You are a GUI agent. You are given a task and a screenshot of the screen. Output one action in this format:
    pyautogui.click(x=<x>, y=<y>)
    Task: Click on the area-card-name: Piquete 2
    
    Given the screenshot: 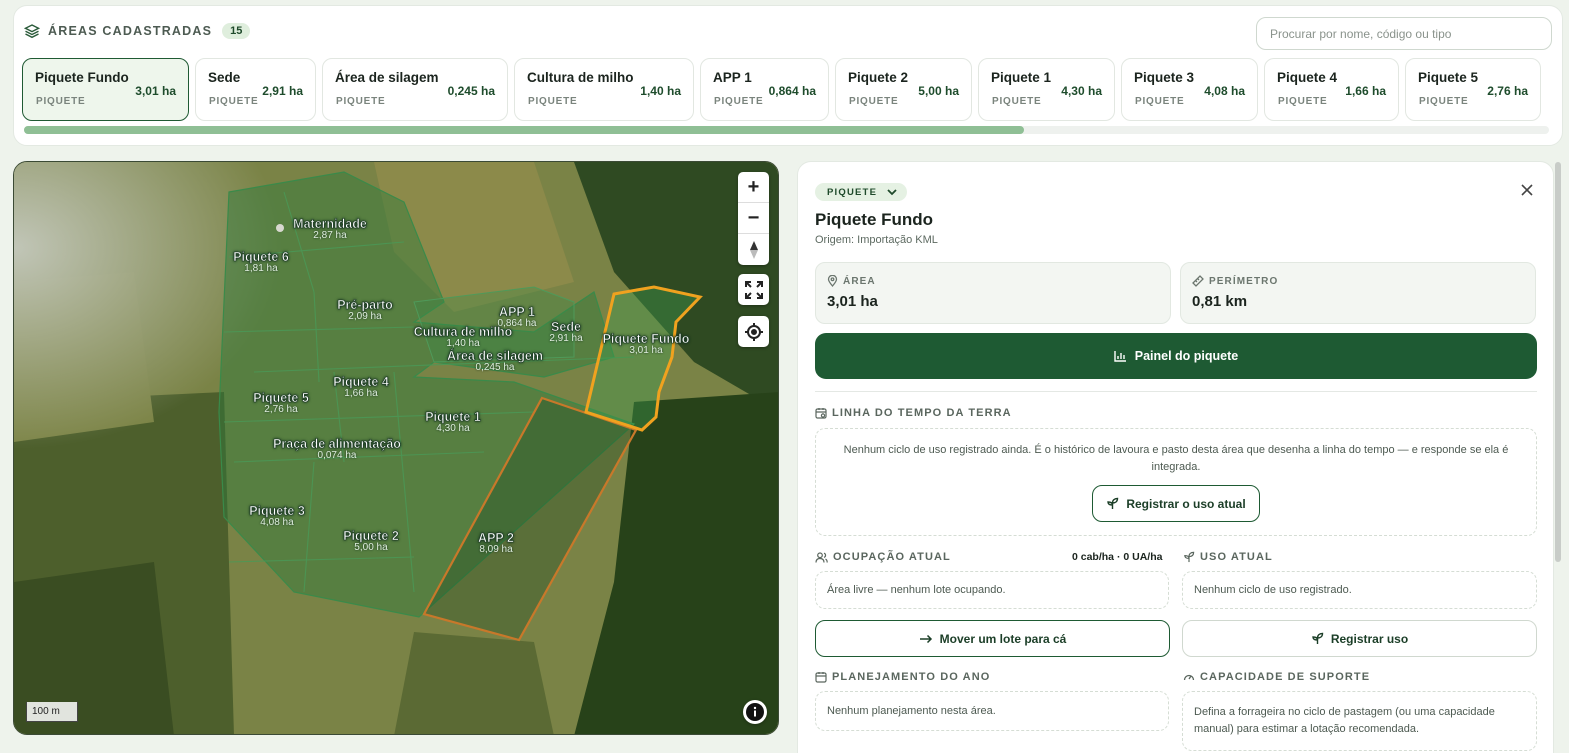 What is the action you would take?
    pyautogui.click(x=878, y=77)
    